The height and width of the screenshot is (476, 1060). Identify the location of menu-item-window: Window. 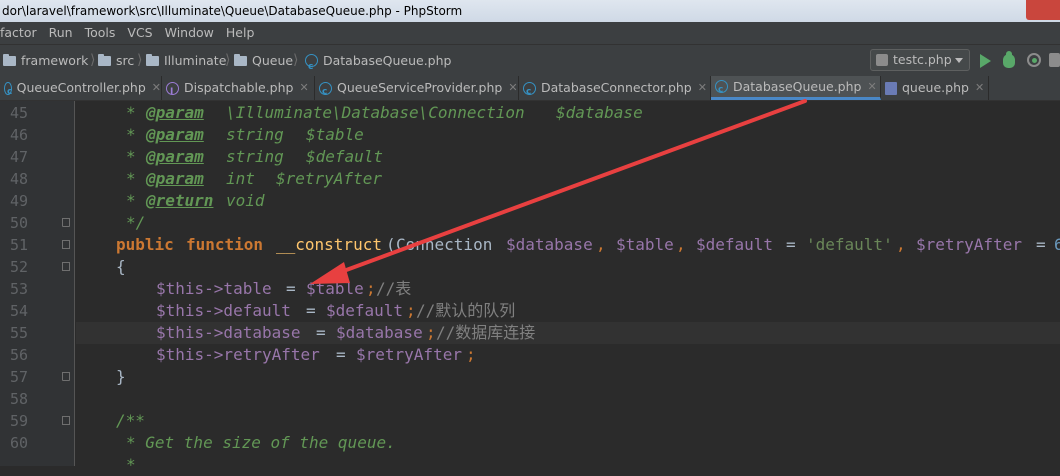
(189, 32).